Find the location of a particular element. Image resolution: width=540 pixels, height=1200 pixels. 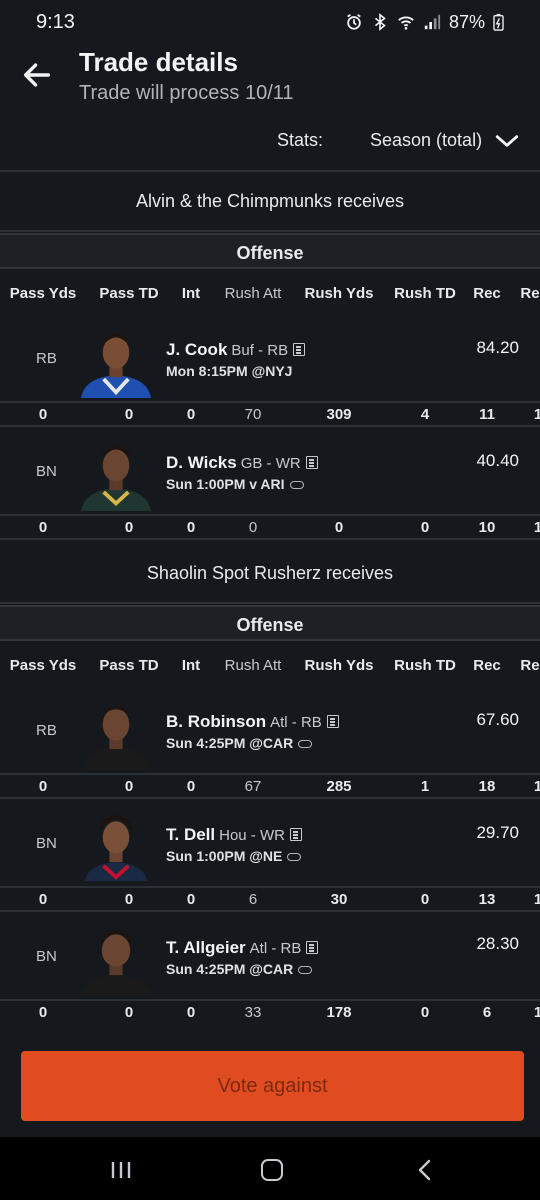

vote-against-button: Vote against is located at coordinates (272, 1086).